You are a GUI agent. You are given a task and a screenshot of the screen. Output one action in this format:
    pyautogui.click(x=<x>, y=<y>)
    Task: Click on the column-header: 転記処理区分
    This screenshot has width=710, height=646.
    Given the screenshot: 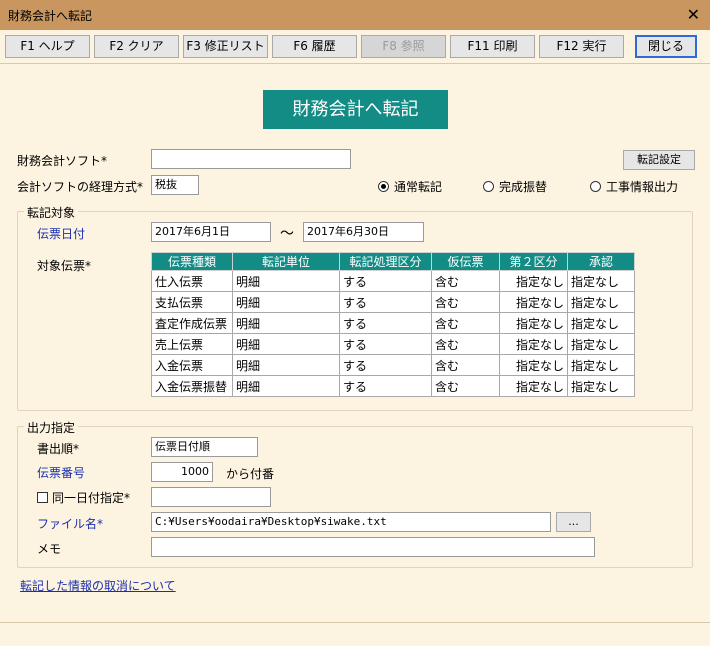 What is the action you would take?
    pyautogui.click(x=385, y=261)
    